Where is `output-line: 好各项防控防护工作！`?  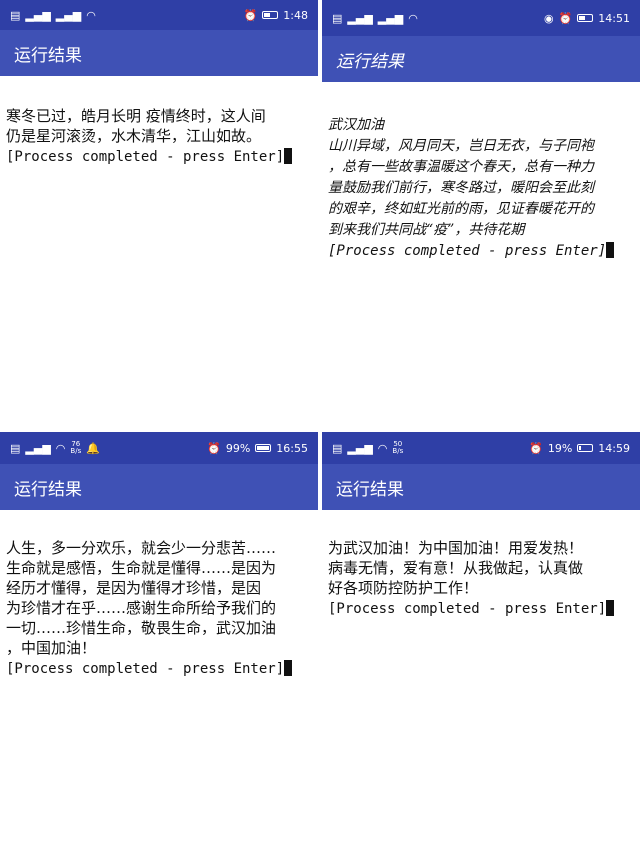 output-line: 好各项防控防护工作！ is located at coordinates (403, 588).